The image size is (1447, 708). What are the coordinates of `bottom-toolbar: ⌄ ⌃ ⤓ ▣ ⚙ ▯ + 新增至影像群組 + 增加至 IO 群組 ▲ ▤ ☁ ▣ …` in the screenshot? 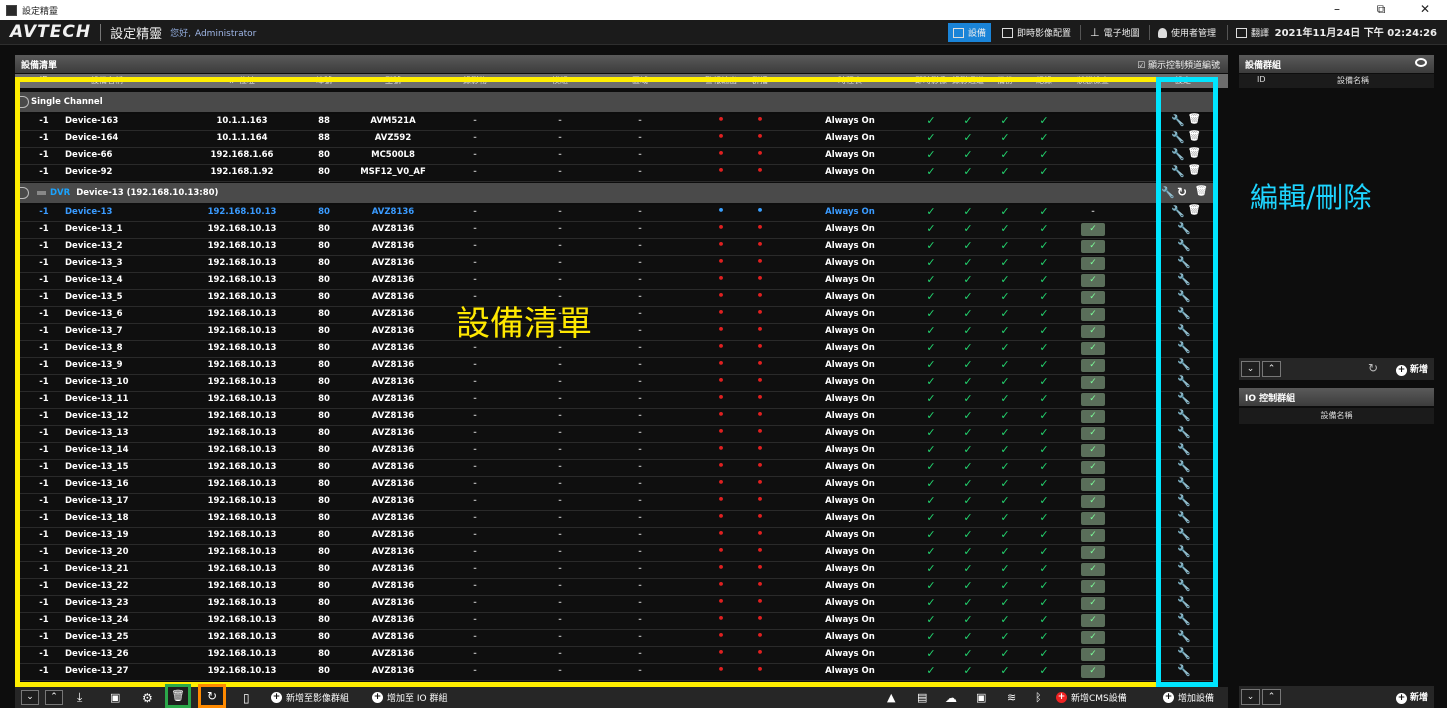 It's located at (621, 697).